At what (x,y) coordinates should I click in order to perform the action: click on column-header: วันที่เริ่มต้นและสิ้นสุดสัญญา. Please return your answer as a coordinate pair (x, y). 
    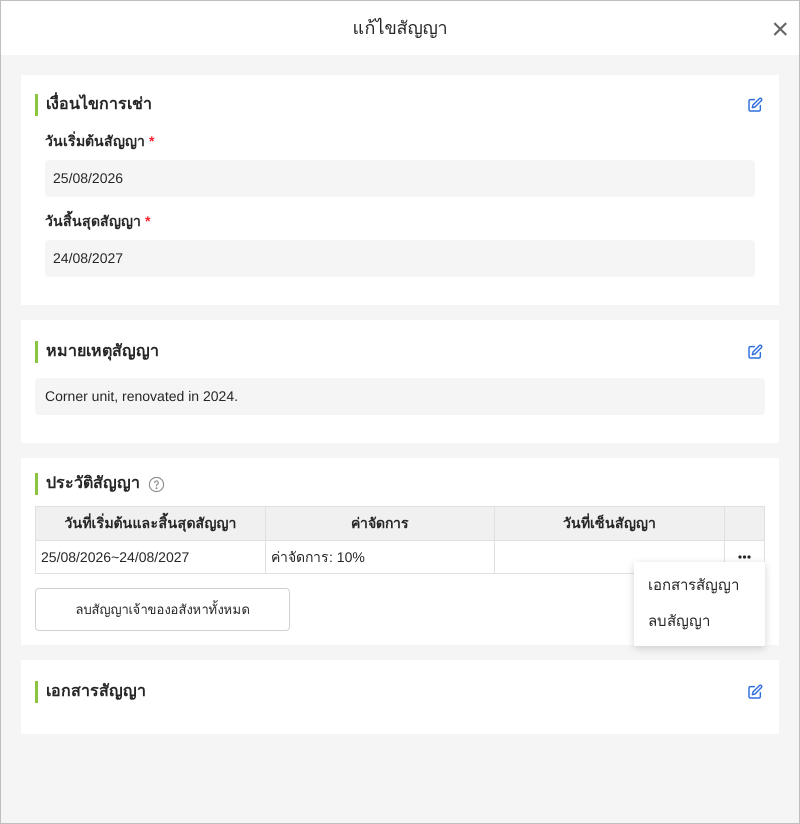
    Looking at the image, I should click on (151, 523).